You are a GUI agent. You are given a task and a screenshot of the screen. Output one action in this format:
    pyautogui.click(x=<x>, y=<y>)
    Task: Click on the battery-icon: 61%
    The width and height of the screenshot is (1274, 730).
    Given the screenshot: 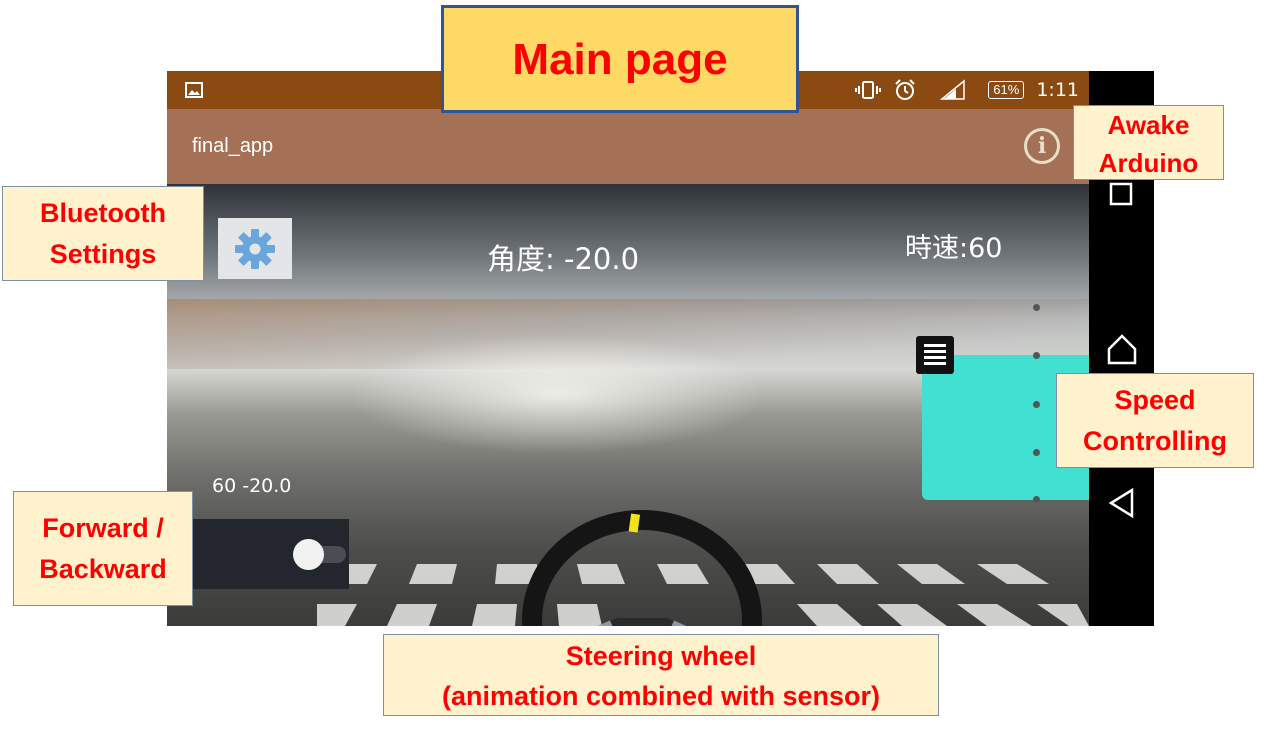 What is the action you would take?
    pyautogui.click(x=1006, y=90)
    